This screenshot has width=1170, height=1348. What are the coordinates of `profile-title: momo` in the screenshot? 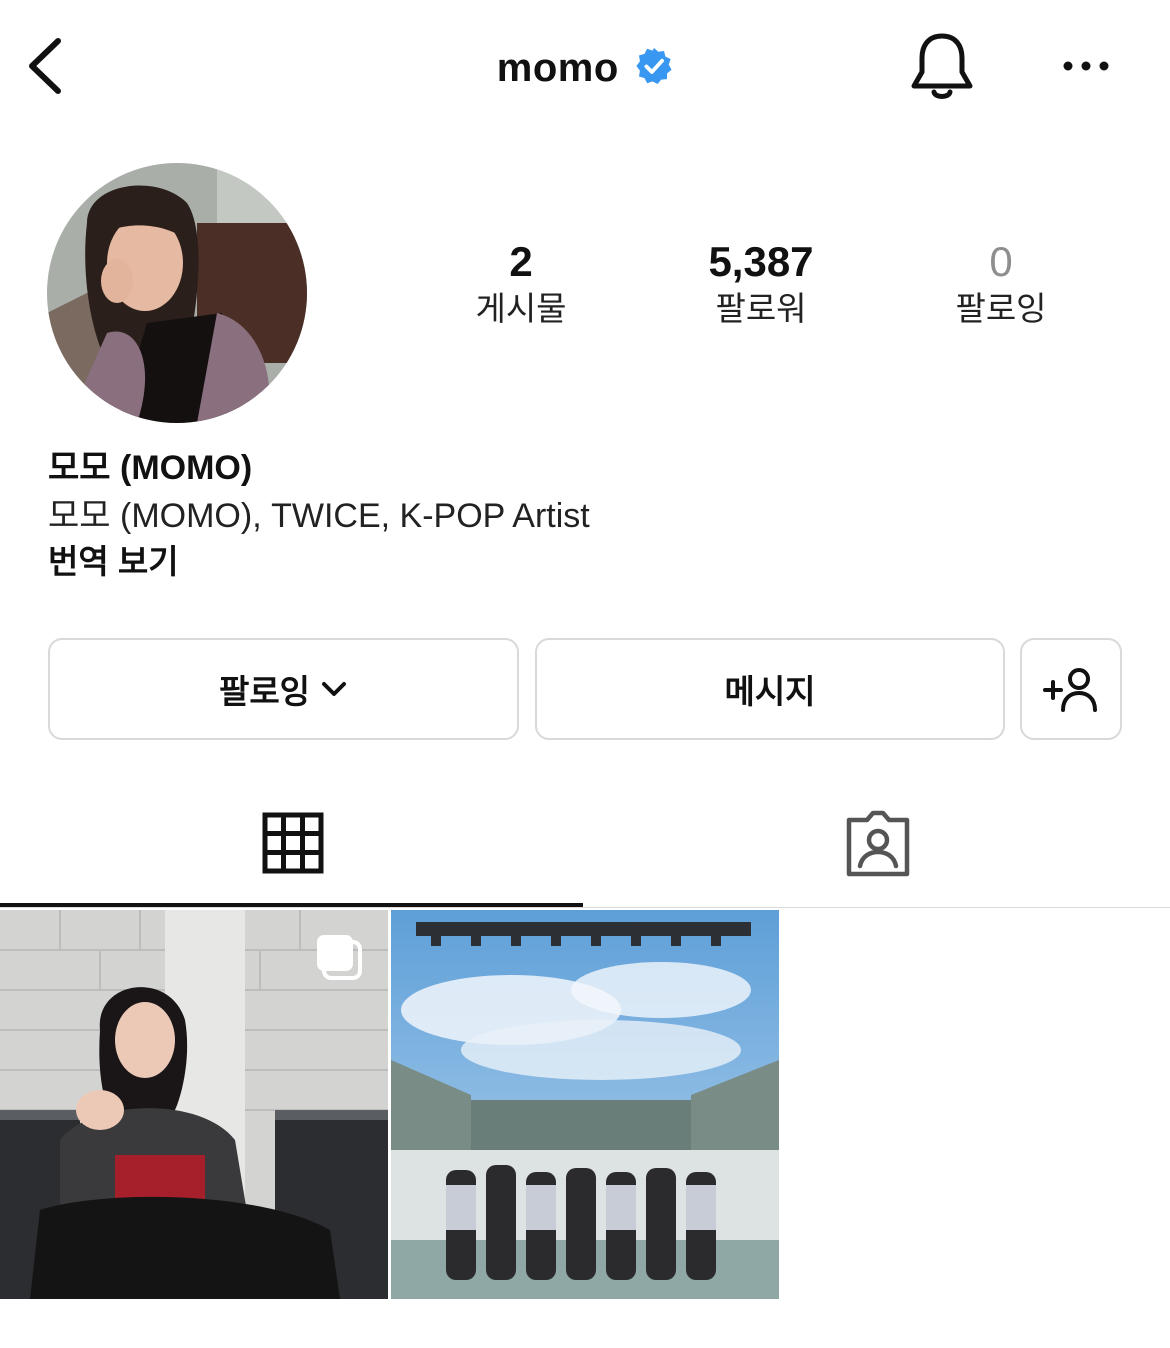 It's located at (585, 68).